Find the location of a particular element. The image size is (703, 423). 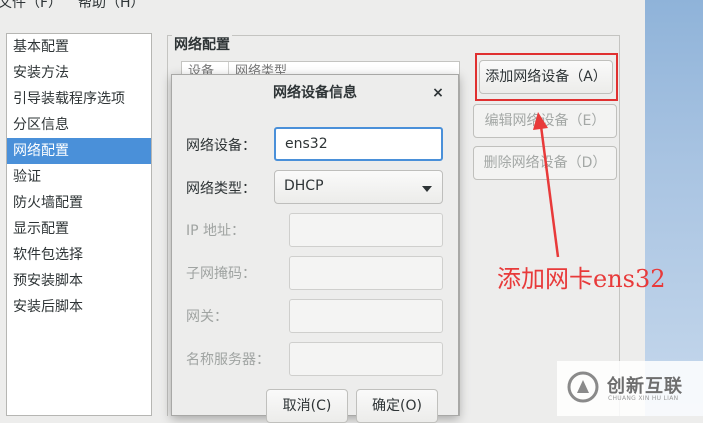

sidebar-item-basic: 基本配置 is located at coordinates (79, 47).